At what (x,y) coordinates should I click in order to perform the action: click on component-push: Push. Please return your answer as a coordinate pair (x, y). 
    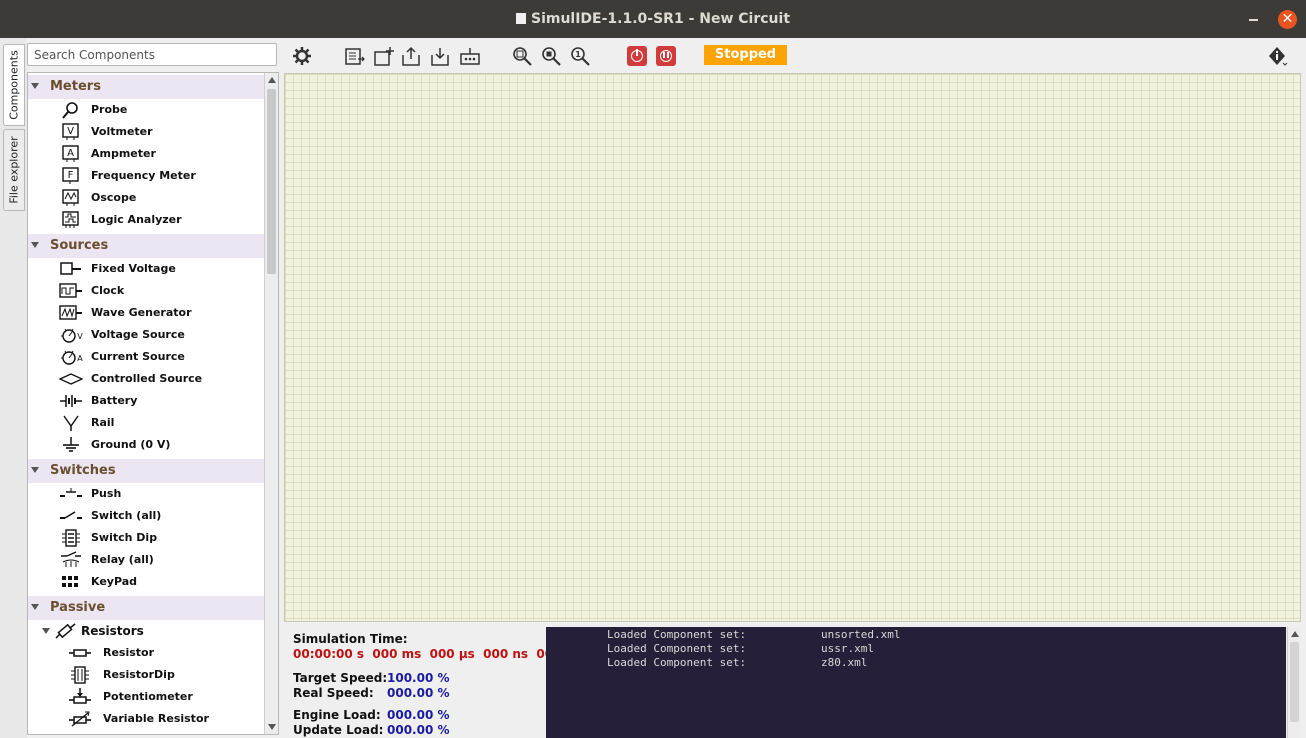
    Looking at the image, I should click on (146, 494).